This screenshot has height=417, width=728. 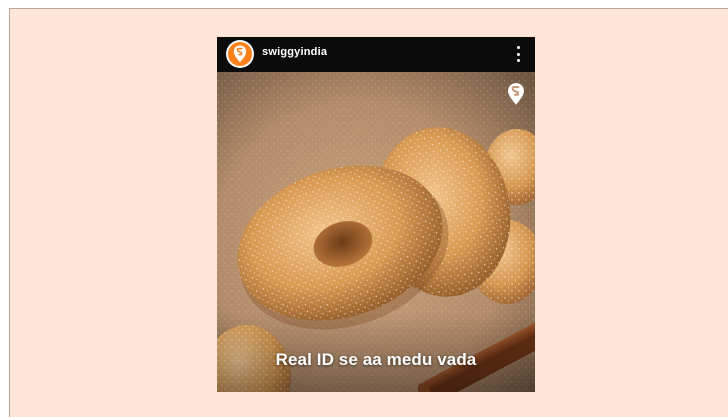 I want to click on username: swiggyindia, so click(x=294, y=52).